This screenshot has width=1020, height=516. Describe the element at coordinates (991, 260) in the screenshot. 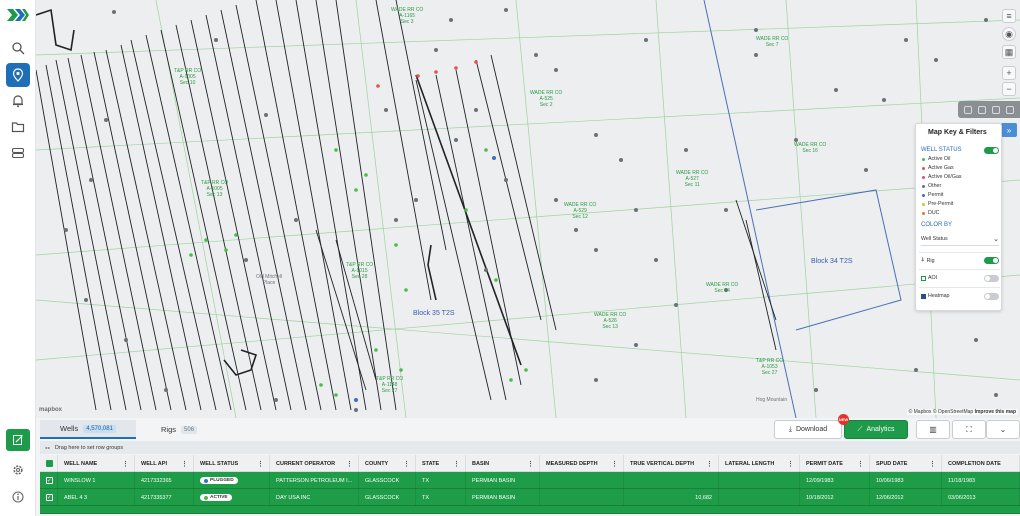

I see `rig-toggle` at that location.